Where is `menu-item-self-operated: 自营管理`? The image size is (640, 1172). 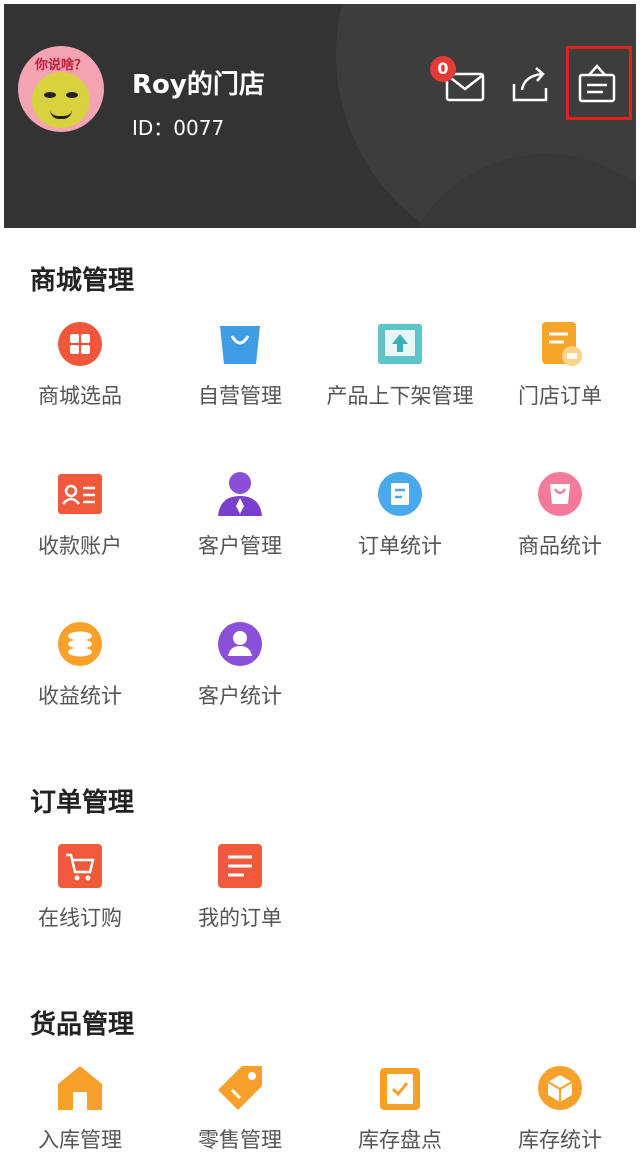 menu-item-self-operated: 自营管理 is located at coordinates (240, 365).